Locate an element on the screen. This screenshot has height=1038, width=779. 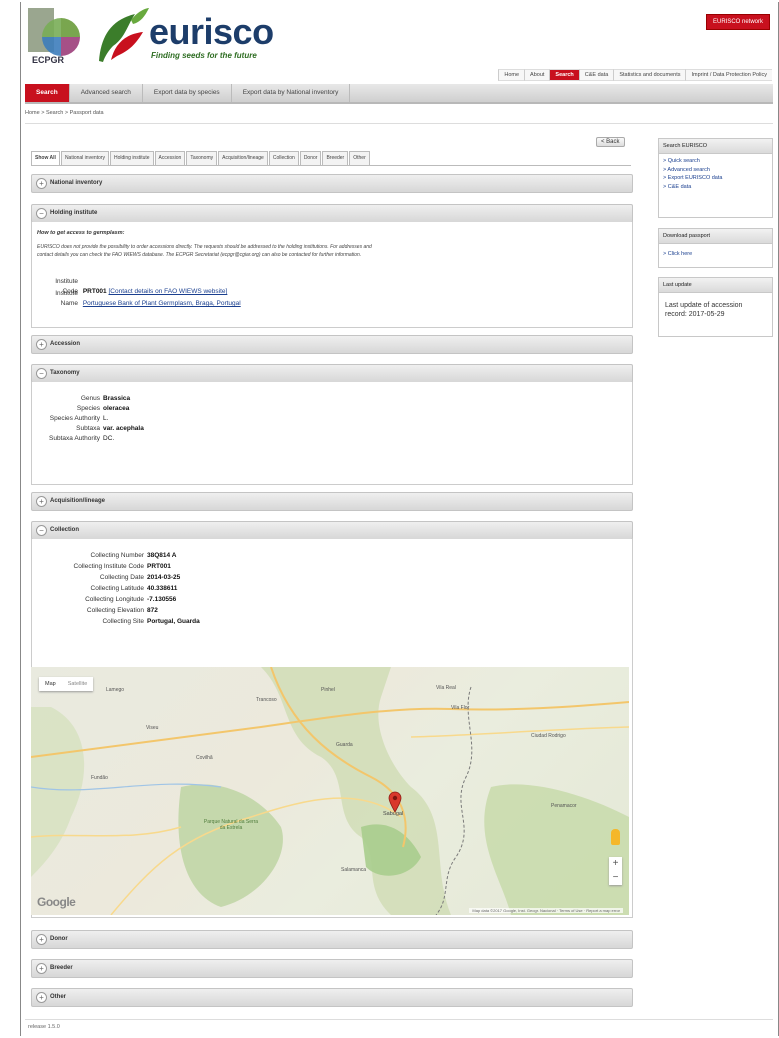
collecting-site-row: Collecting Site Portugal, Guarda is located at coordinates (117, 622).